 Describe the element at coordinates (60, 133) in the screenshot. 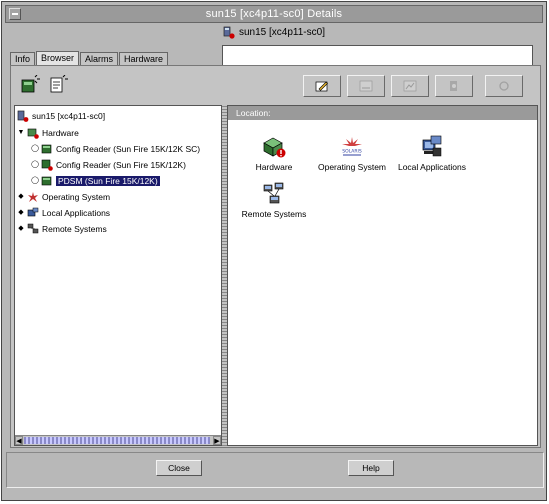

I see `tree-item-label: Hardware` at that location.